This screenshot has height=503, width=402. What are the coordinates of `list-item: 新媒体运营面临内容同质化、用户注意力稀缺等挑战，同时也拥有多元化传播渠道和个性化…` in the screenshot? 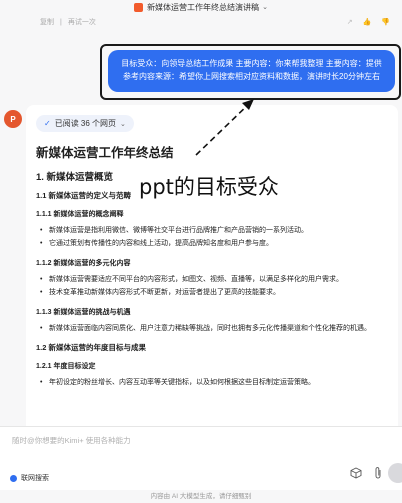 It's located at (214, 329).